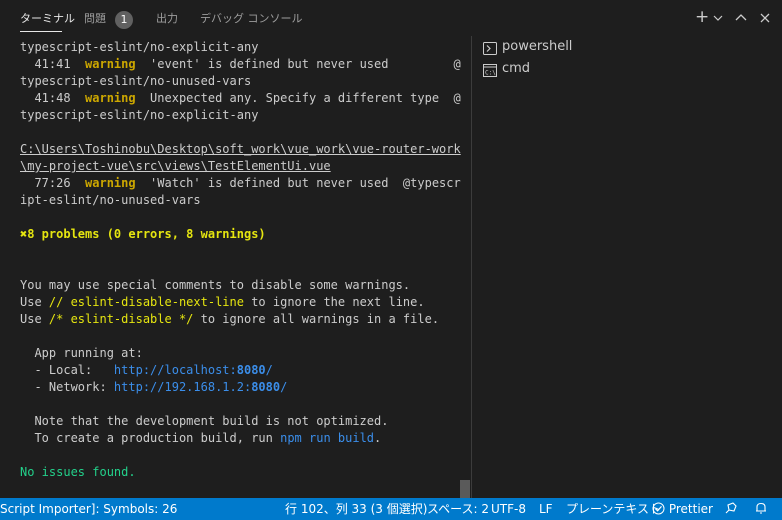  Describe the element at coordinates (658, 508) in the screenshot. I see `check-double-icon` at that location.